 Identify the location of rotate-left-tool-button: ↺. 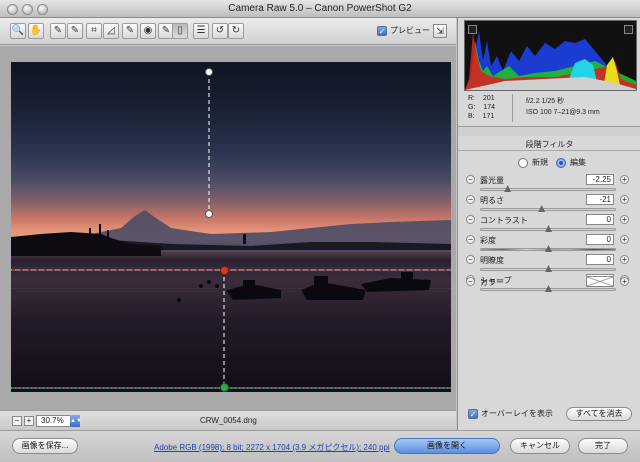
(220, 31).